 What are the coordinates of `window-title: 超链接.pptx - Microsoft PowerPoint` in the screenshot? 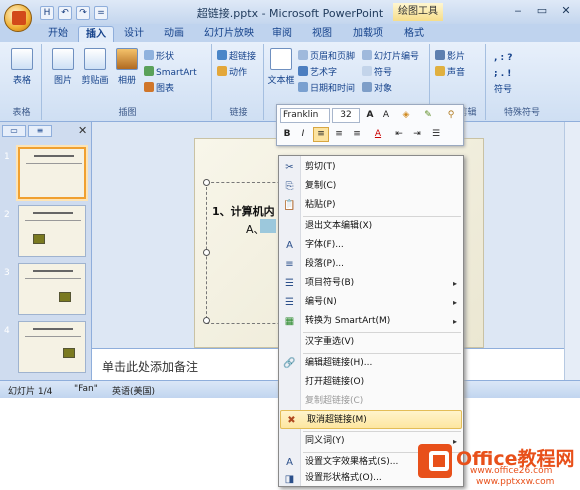 It's located at (290, 13).